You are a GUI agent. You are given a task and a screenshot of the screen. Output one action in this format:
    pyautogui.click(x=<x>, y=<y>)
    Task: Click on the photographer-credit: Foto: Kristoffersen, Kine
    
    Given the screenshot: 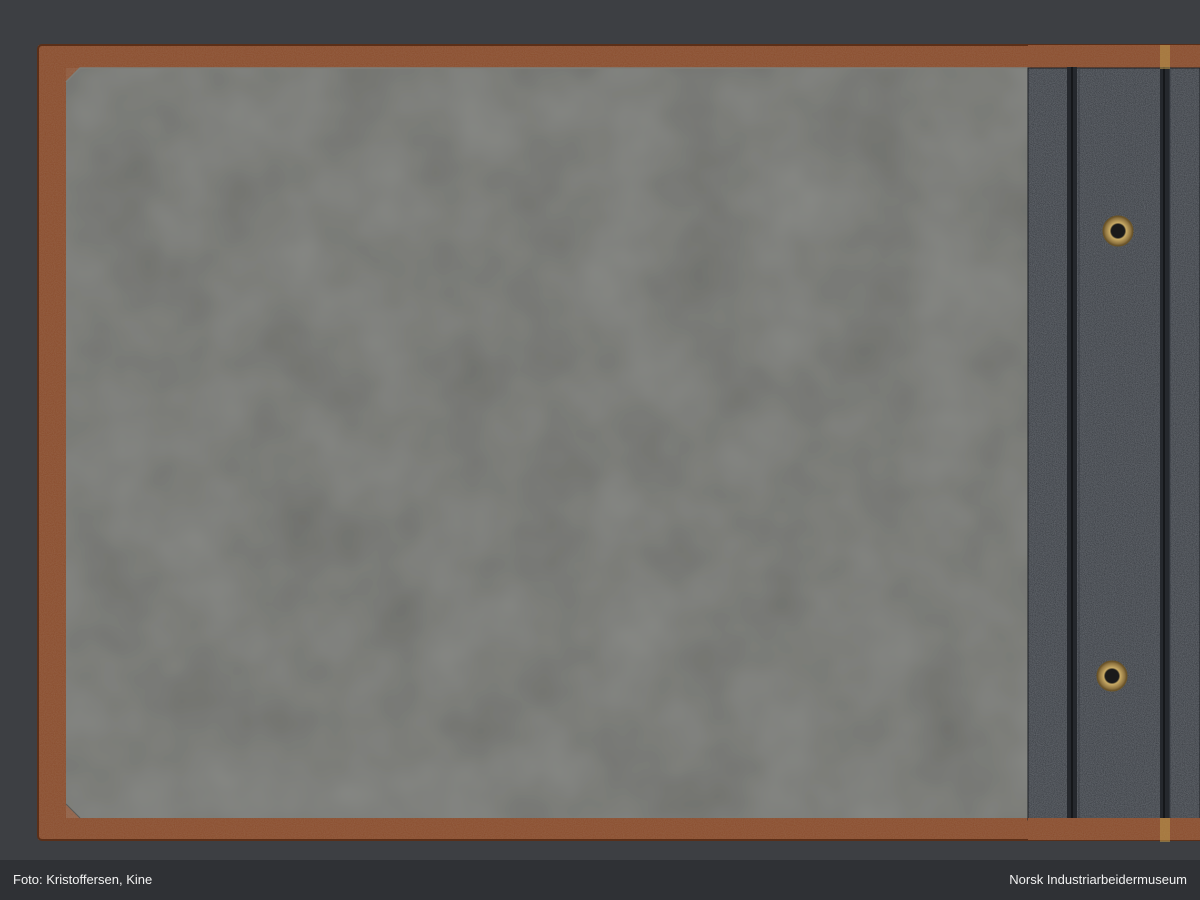 What is the action you would take?
    pyautogui.click(x=83, y=879)
    